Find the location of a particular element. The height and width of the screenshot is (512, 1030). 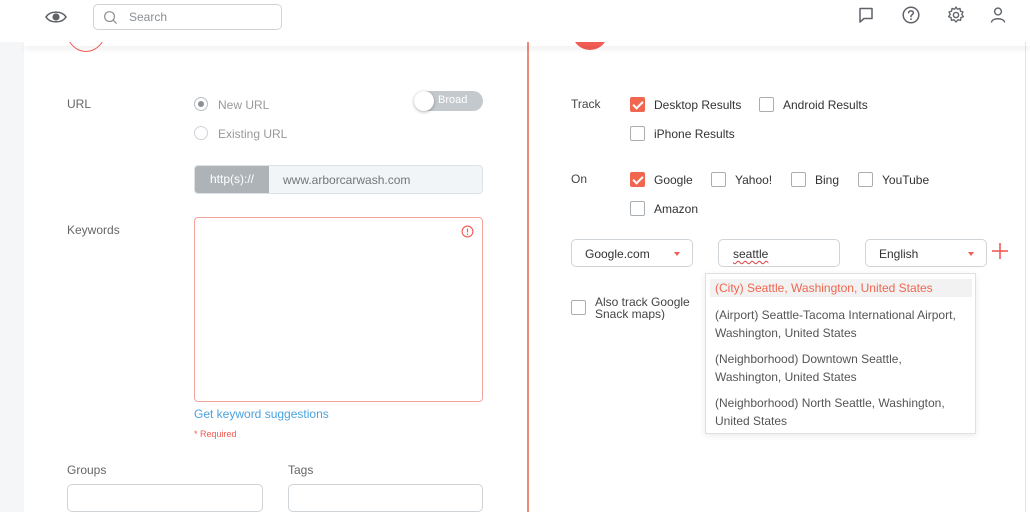

search-box is located at coordinates (187, 17).